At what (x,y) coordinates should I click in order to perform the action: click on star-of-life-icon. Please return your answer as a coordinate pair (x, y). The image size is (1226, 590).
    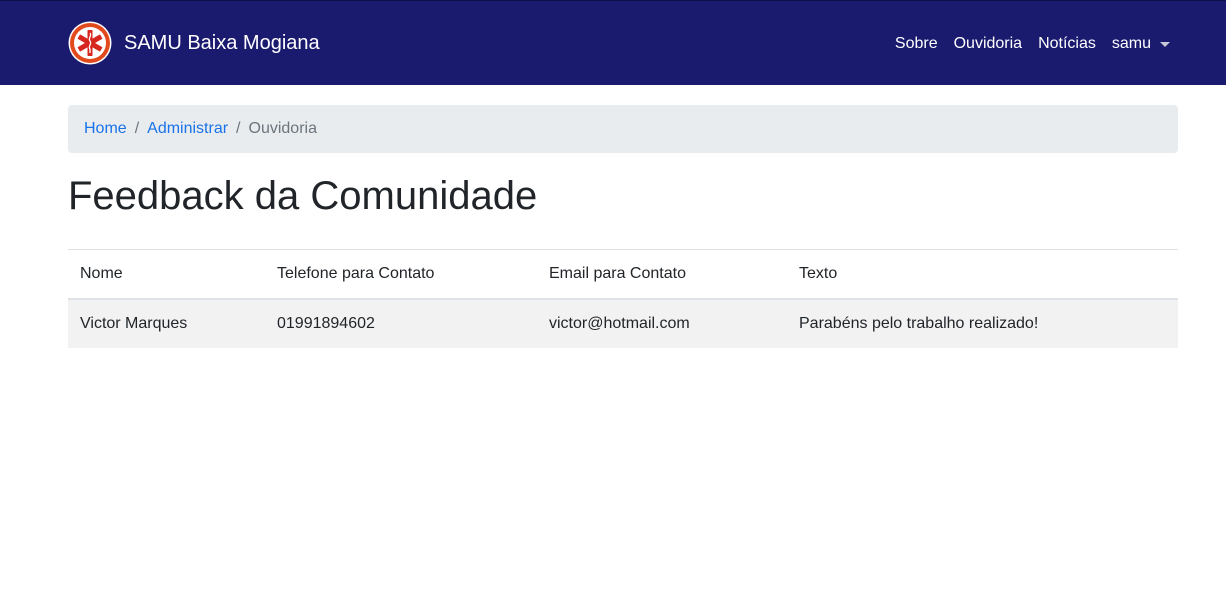
    Looking at the image, I should click on (90, 43).